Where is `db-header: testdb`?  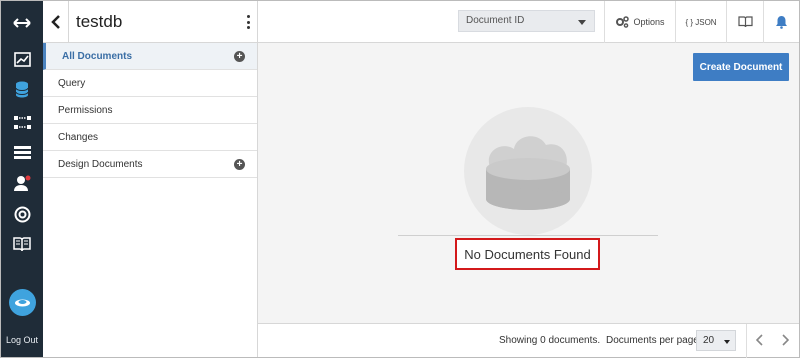 db-header: testdb is located at coordinates (150, 22).